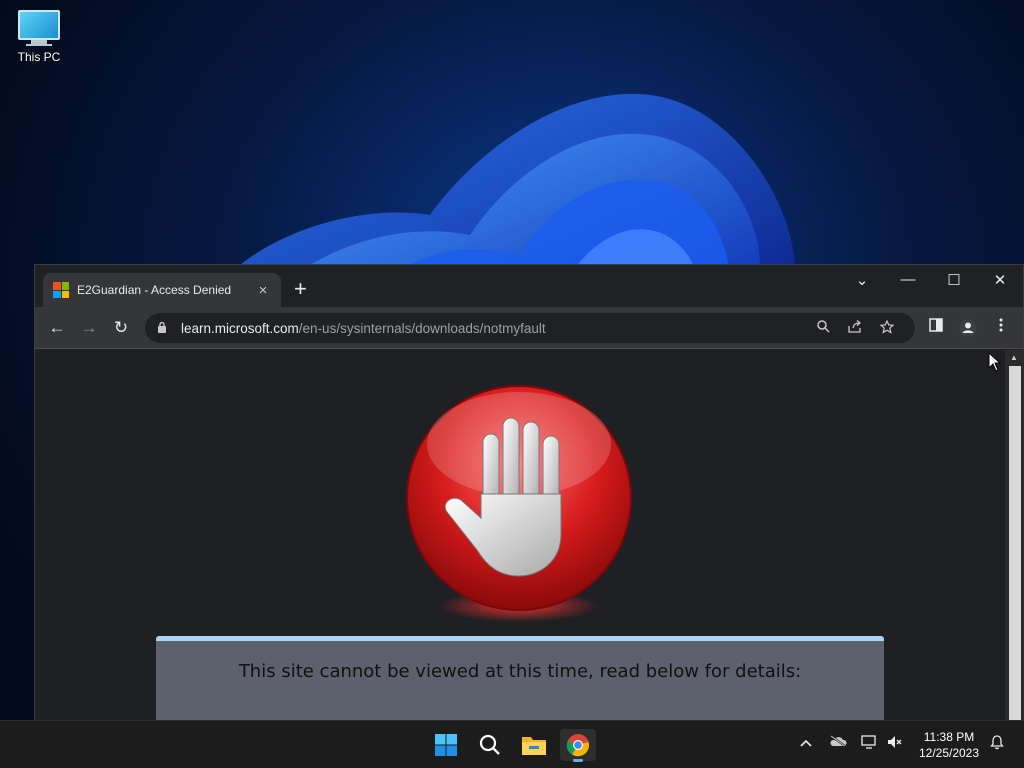 This screenshot has width=1024, height=768. I want to click on new-tab-button: +, so click(300, 289).